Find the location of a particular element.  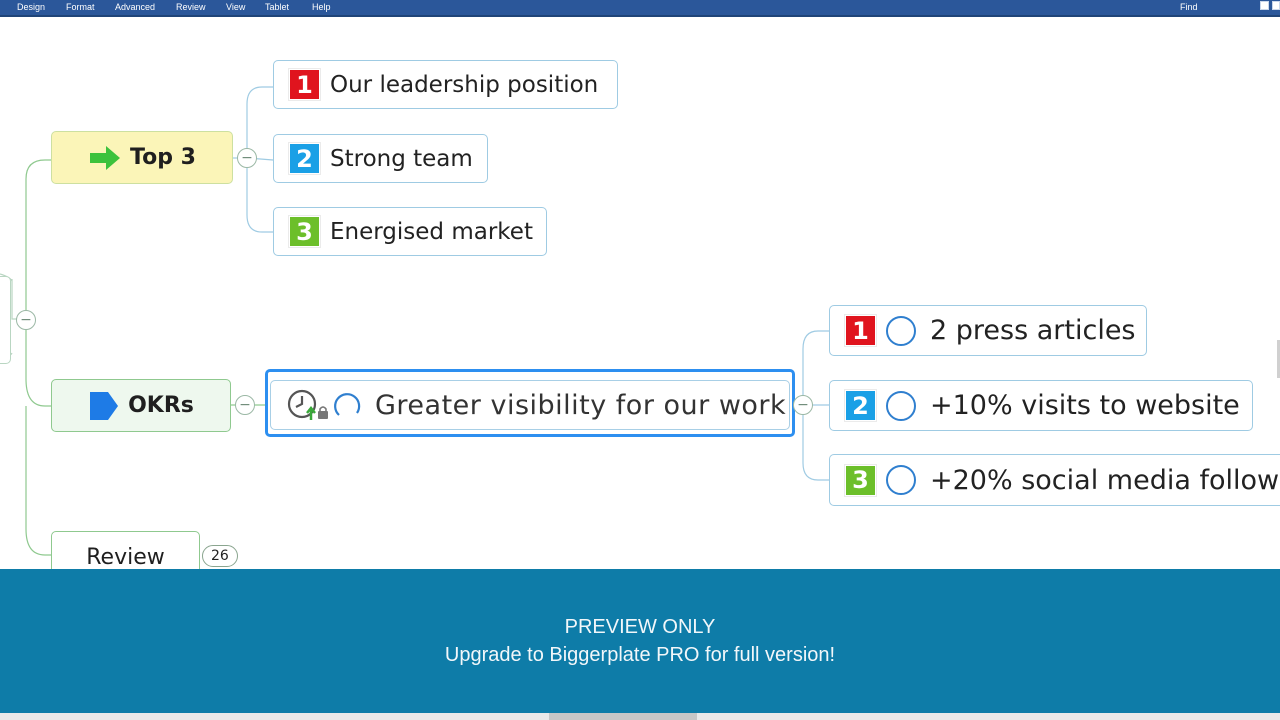

key-result-2: 2 +10% visits to website is located at coordinates (1041, 405).